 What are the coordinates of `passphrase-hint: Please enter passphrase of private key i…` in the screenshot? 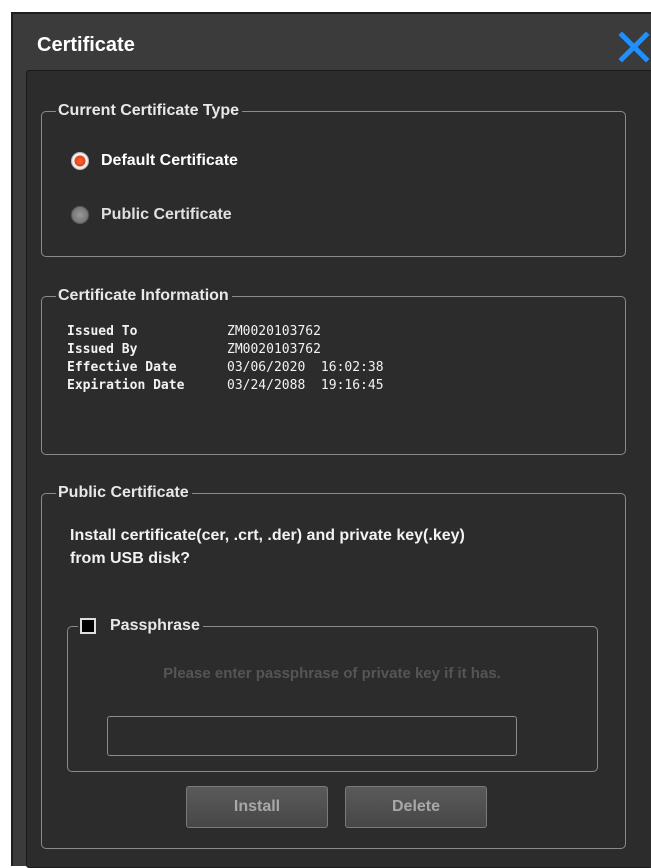 It's located at (332, 673).